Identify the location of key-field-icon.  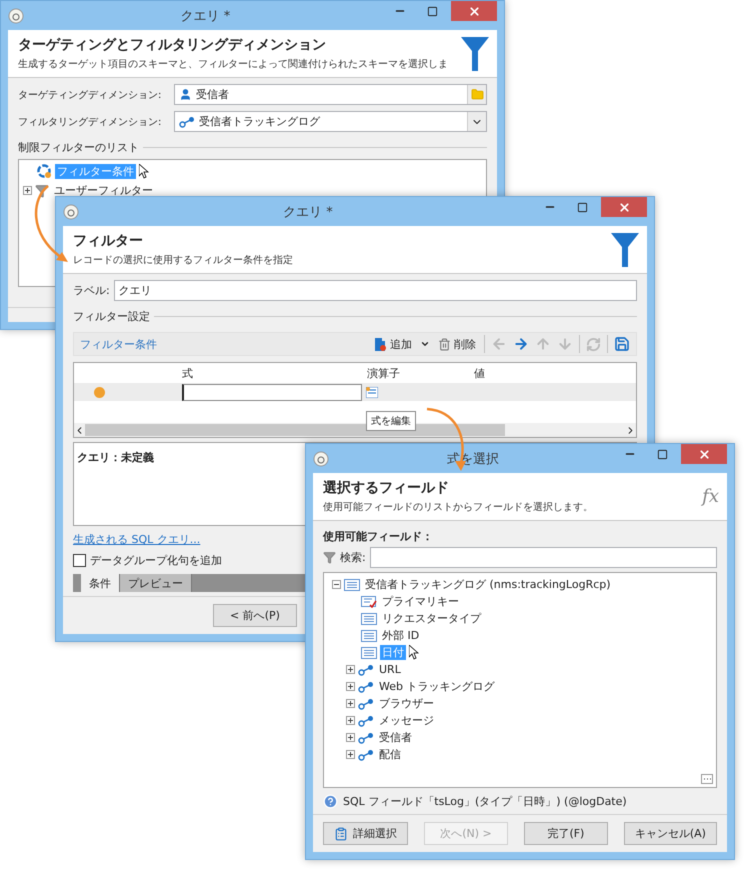
(369, 602).